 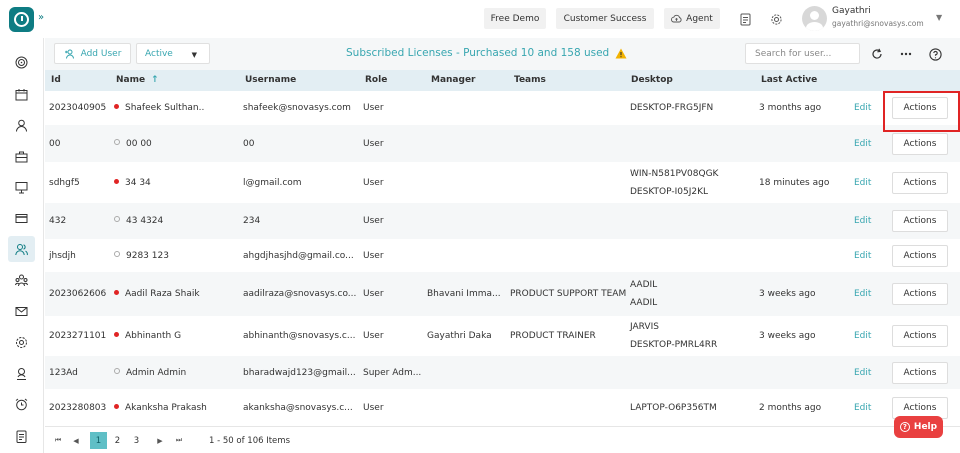 What do you see at coordinates (41, 17) in the screenshot?
I see `expand-sidebar-icon: »` at bounding box center [41, 17].